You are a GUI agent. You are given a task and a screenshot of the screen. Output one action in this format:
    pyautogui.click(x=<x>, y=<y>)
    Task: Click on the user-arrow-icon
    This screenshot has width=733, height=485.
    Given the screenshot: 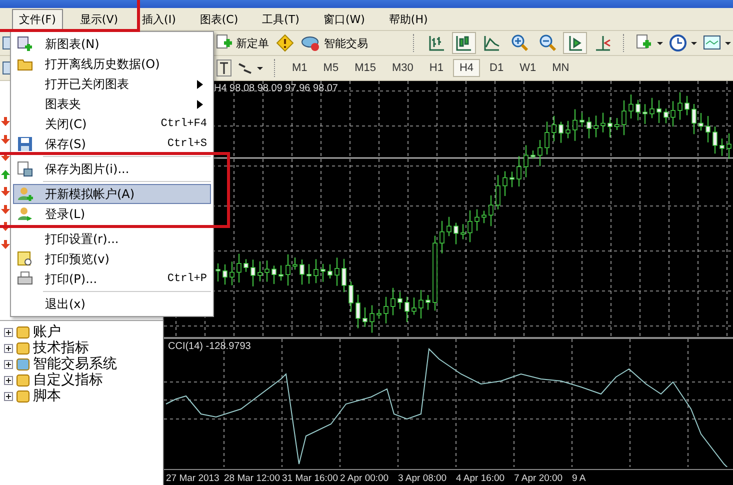 What is the action you would take?
    pyautogui.click(x=25, y=214)
    